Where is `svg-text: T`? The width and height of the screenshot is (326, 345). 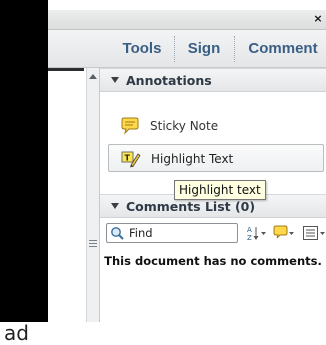
svg-text: T is located at coordinates (128, 158).